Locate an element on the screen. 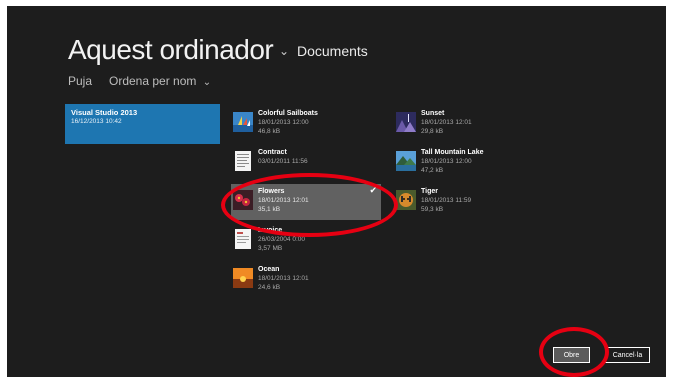 The height and width of the screenshot is (383, 673). annotation-ellipse-open-button is located at coordinates (574, 352).